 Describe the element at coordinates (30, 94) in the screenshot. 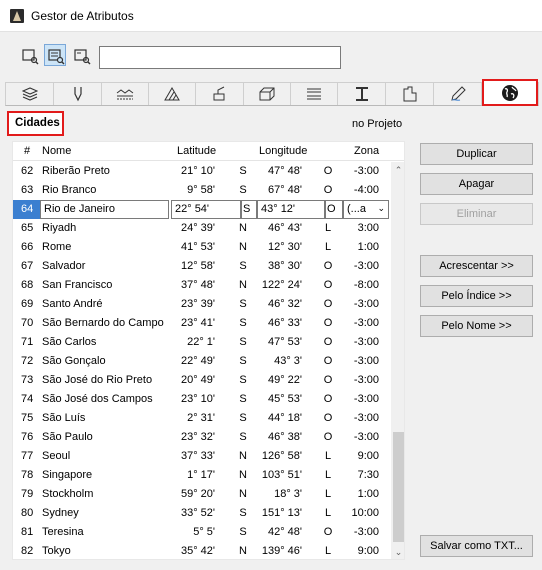

I see `tab-layers` at that location.